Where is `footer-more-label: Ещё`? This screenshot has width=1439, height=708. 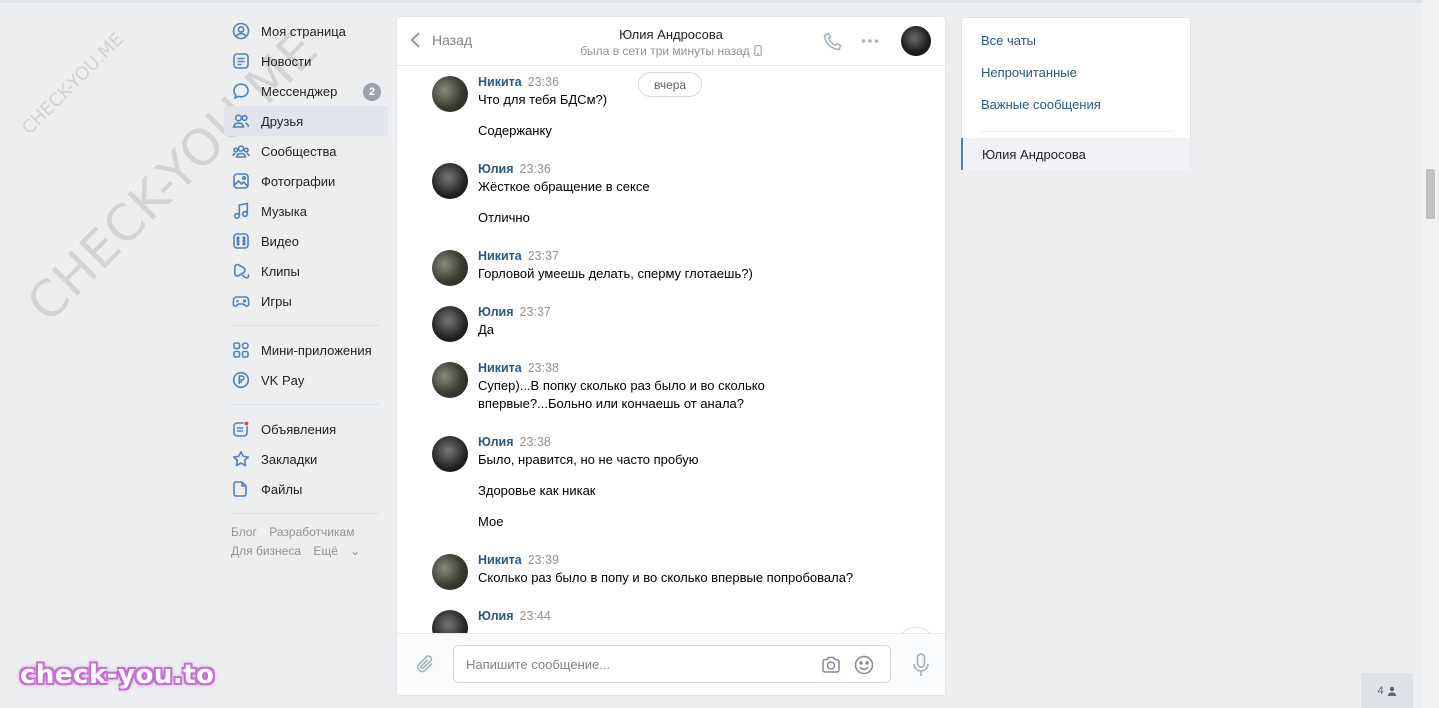 footer-more-label: Ещё is located at coordinates (325, 551).